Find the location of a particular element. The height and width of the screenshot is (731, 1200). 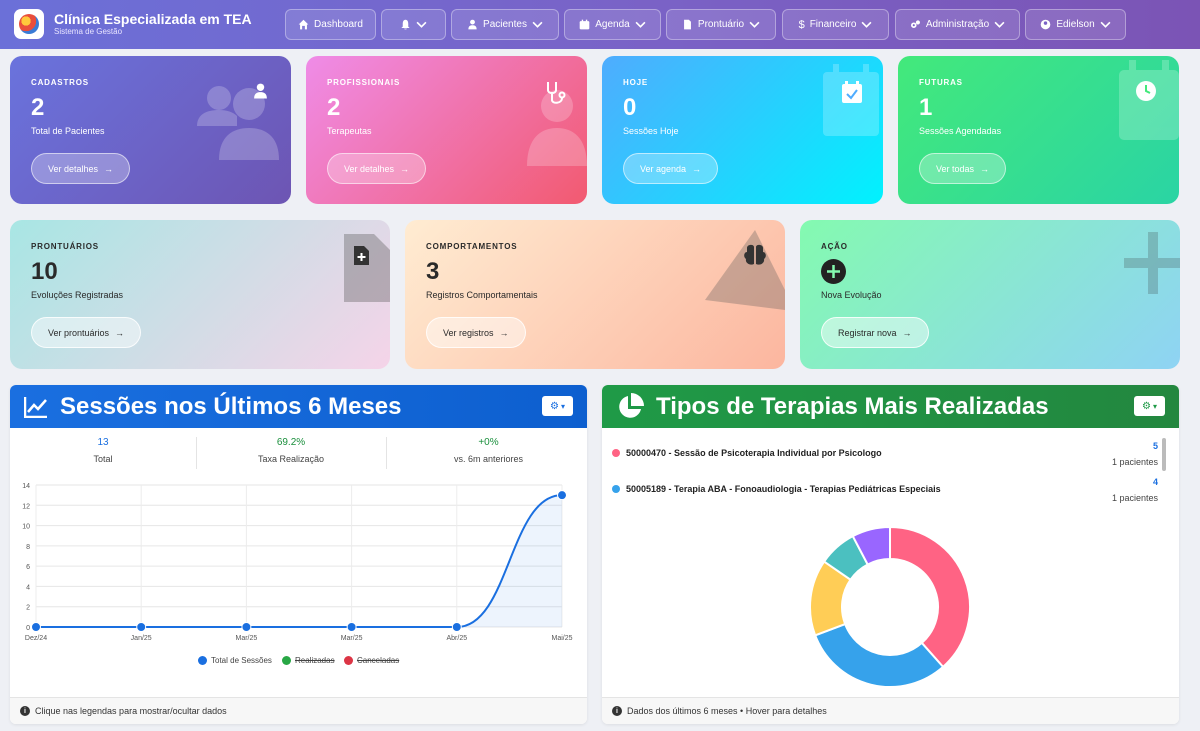

clock-icon is located at coordinates (1146, 91).